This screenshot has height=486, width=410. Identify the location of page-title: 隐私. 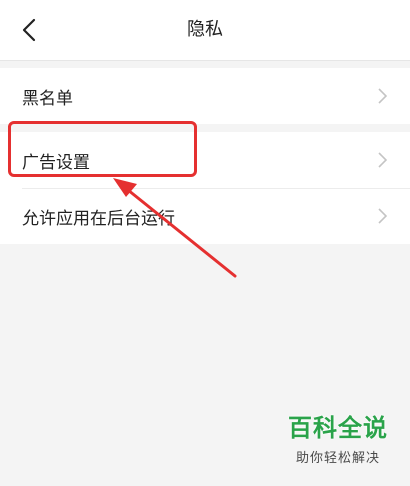
(205, 29).